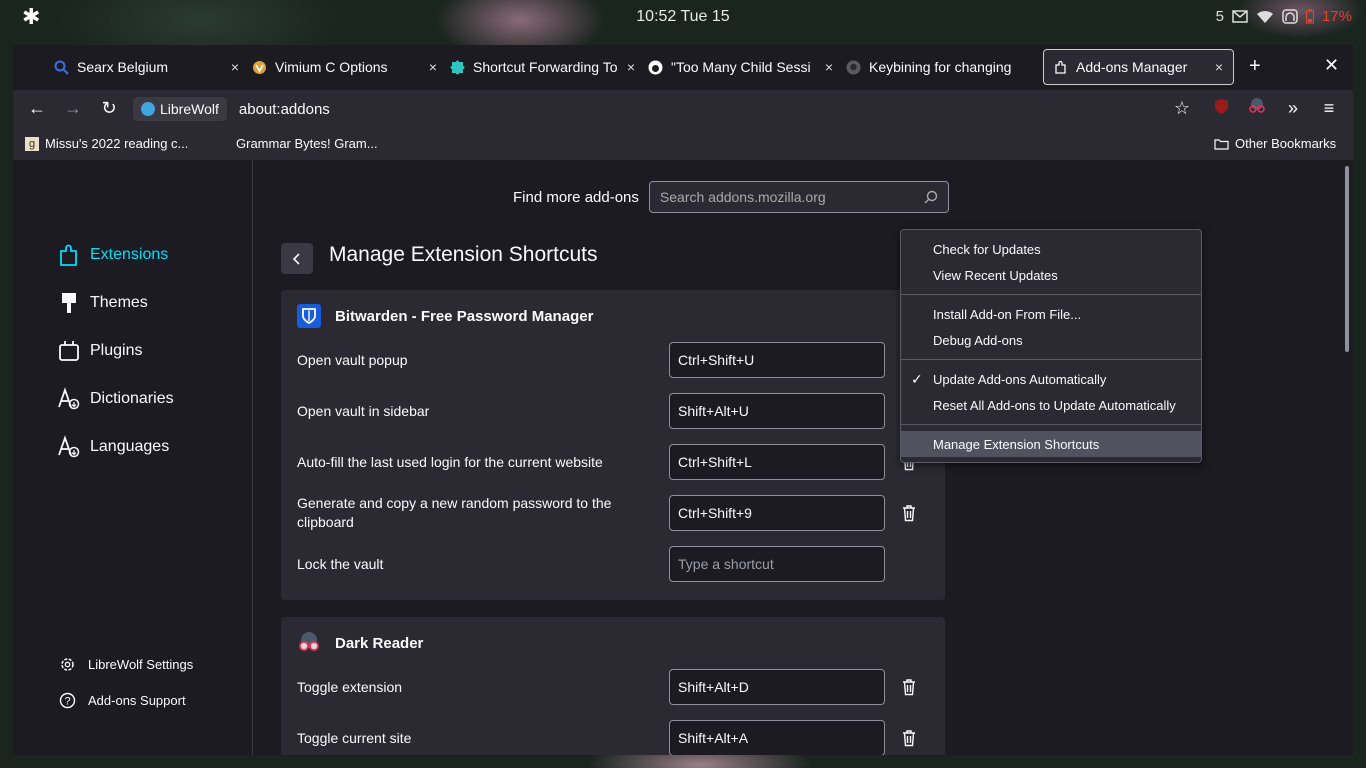  Describe the element at coordinates (777, 737) in the screenshot. I see `shortcut-input: Shift+Alt+A` at that location.